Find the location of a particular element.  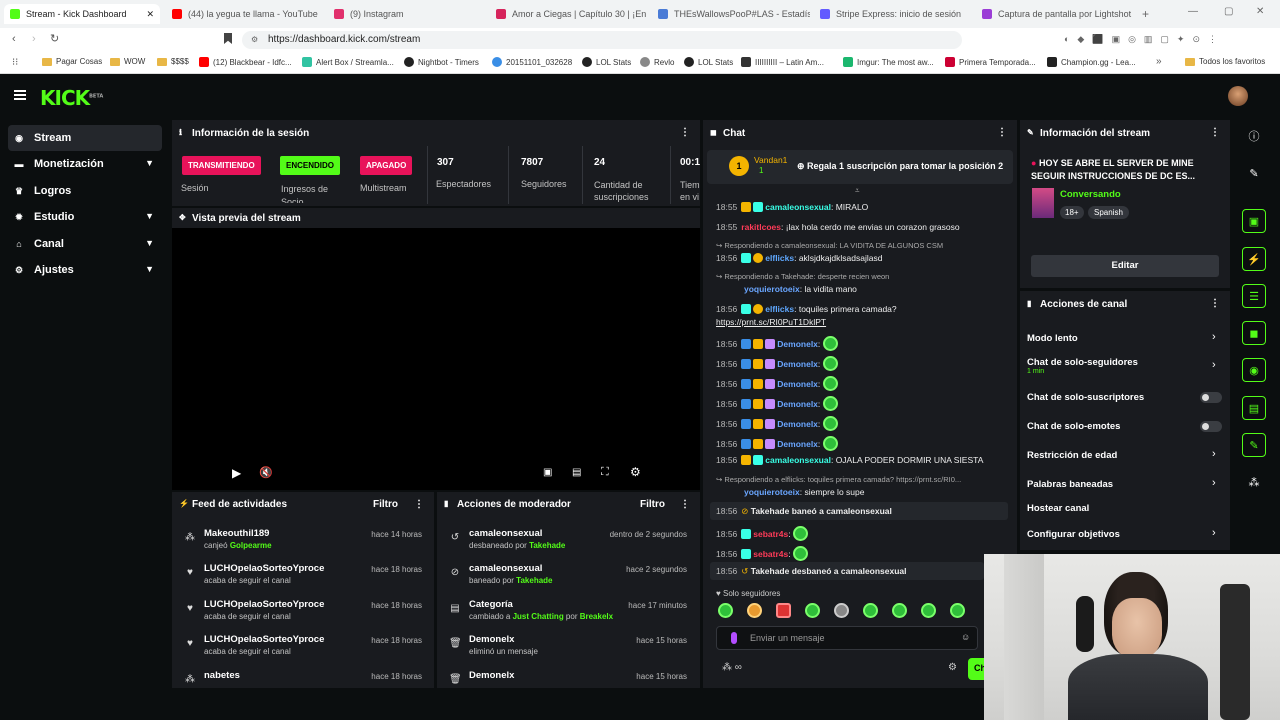

tab-lightshot: Captura de pantalla por Lightshot is located at coordinates (1055, 14).